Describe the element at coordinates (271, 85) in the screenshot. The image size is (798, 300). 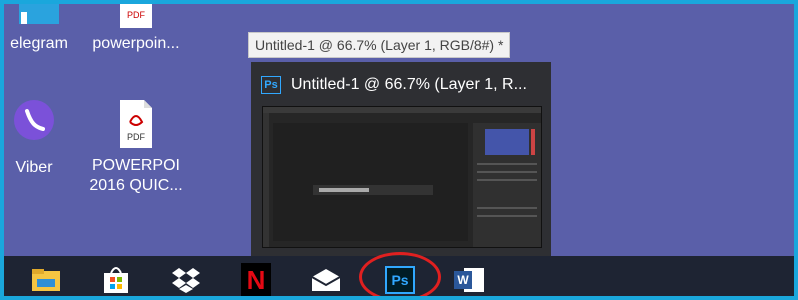
I see `photoshop-icon: Ps` at that location.